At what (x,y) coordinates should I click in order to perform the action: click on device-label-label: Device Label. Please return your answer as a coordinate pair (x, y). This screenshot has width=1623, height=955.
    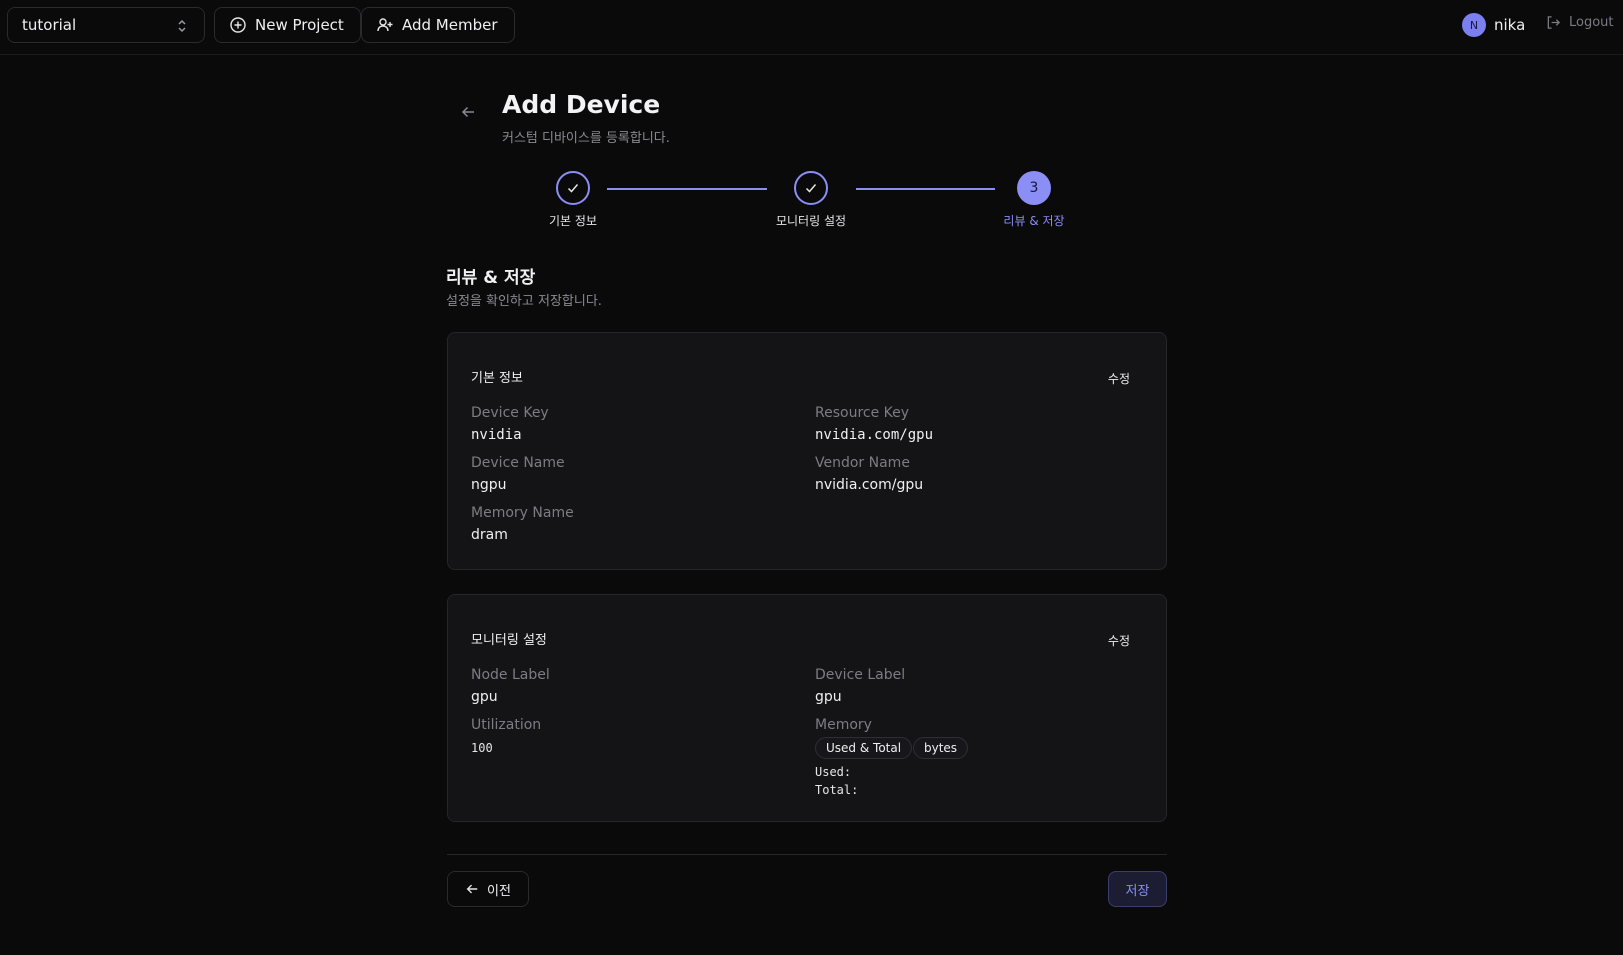
    Looking at the image, I should click on (860, 675).